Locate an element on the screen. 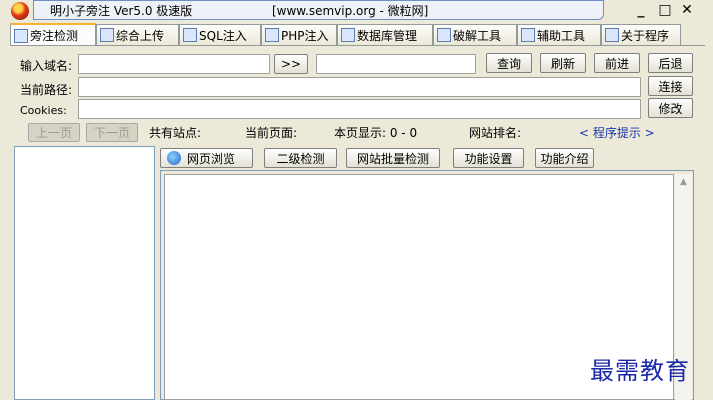 The height and width of the screenshot is (400, 713). tab-side-injection: 旁注检测 is located at coordinates (53, 34).